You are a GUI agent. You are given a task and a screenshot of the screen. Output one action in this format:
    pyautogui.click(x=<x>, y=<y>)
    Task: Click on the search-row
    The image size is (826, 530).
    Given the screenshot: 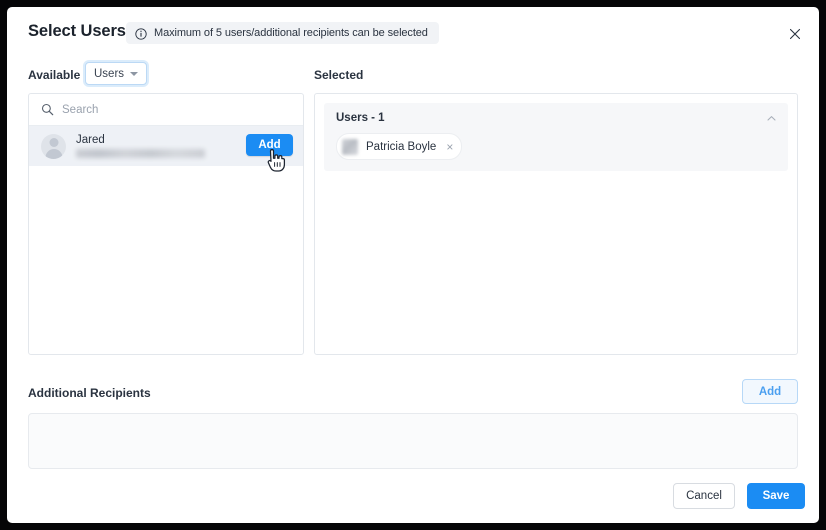 What is the action you would take?
    pyautogui.click(x=166, y=110)
    